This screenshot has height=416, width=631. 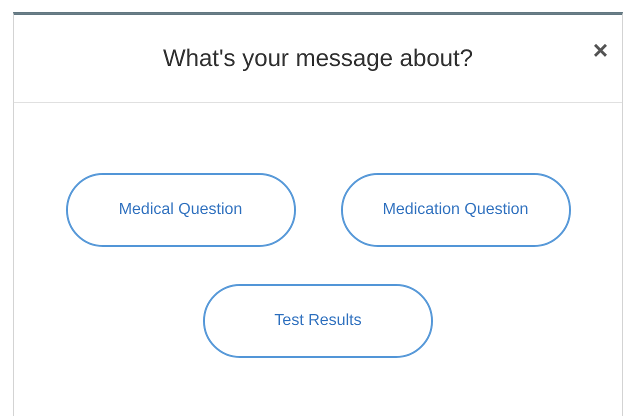 What do you see at coordinates (181, 210) in the screenshot?
I see `option-button: Medical Question` at bounding box center [181, 210].